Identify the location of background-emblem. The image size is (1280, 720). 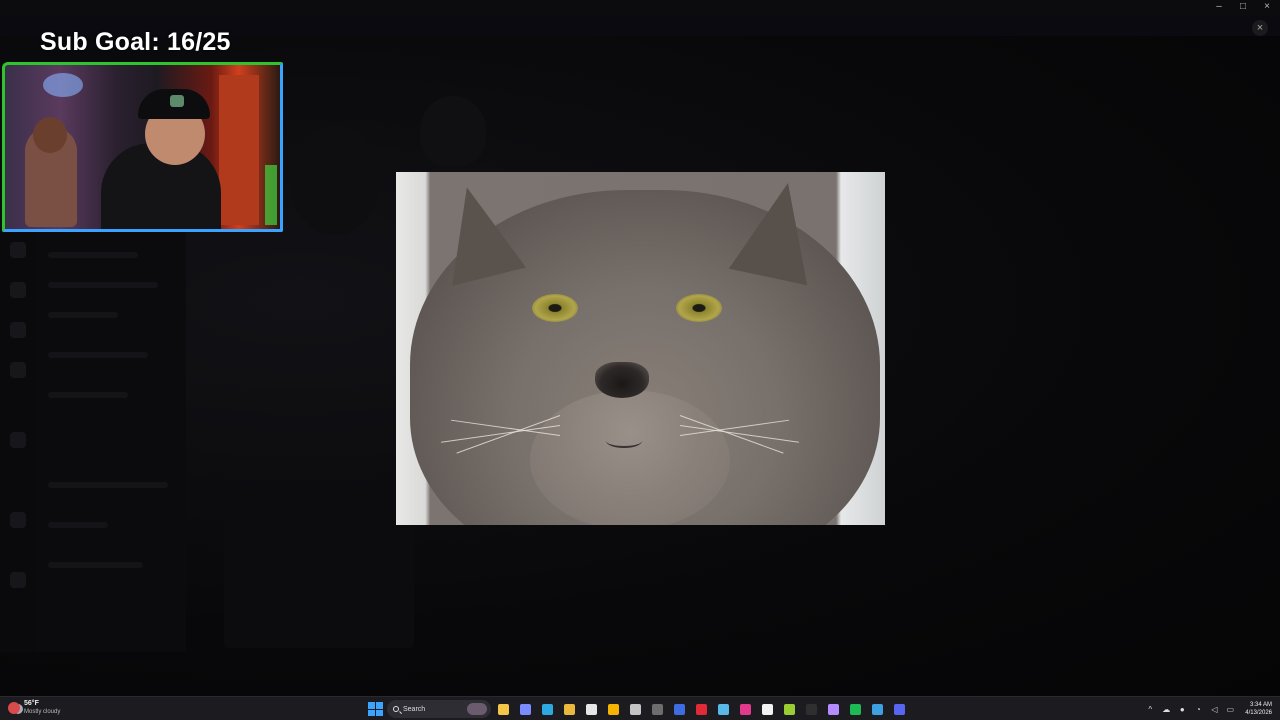
(335, 180).